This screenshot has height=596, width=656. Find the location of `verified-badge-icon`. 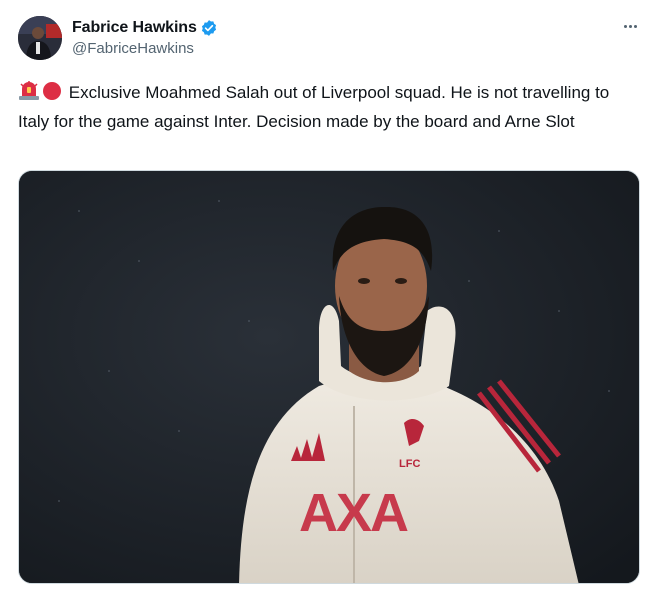

verified-badge-icon is located at coordinates (209, 28).